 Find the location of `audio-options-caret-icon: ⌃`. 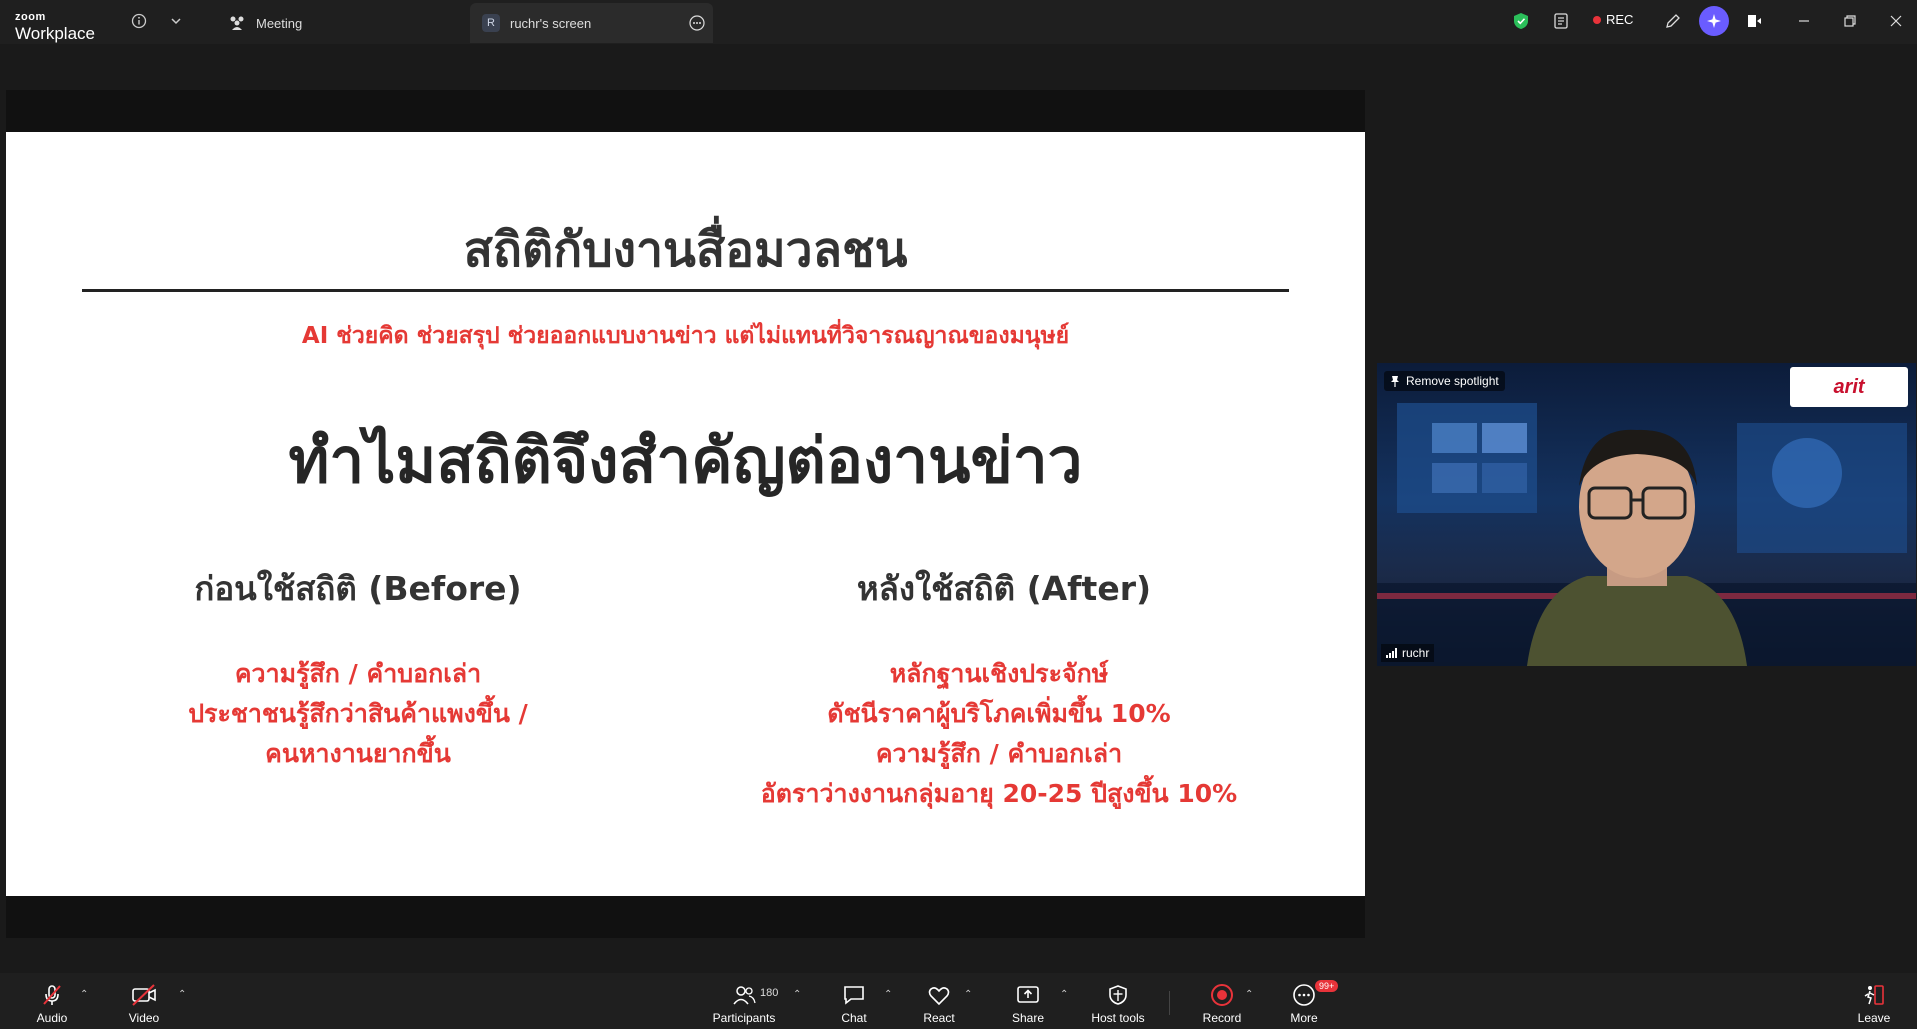

audio-options-caret-icon: ⌃ is located at coordinates (84, 994).